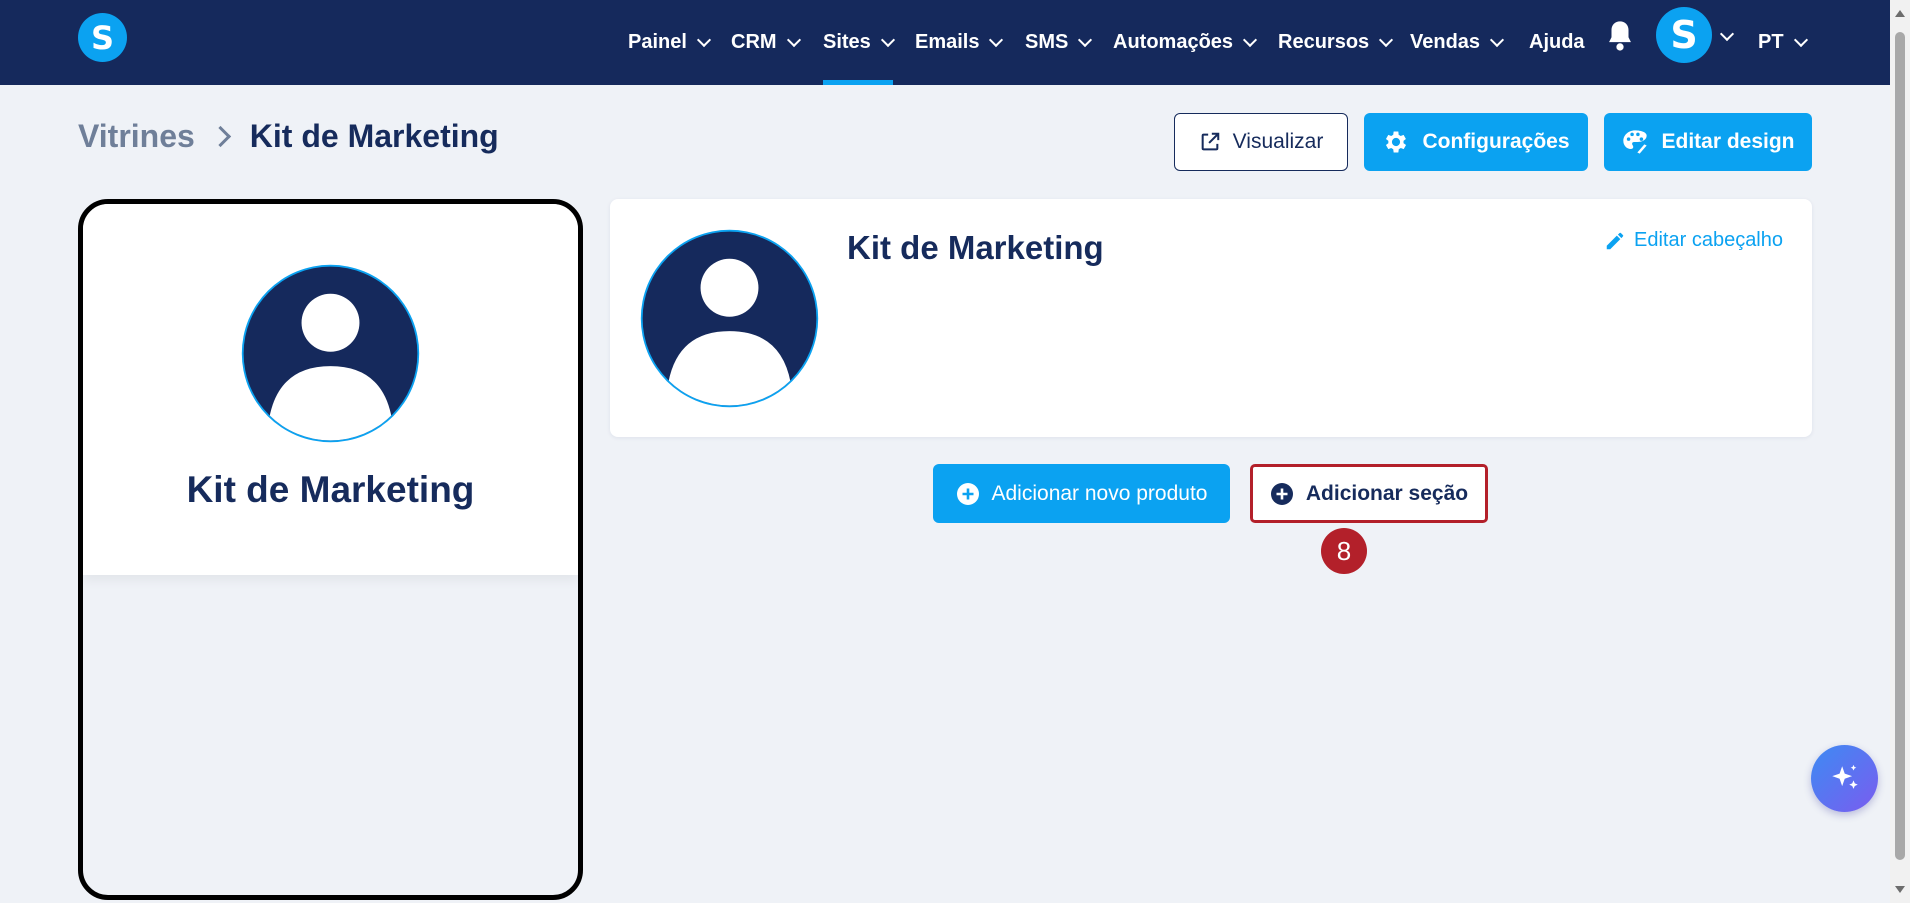 The image size is (1910, 903). Describe the element at coordinates (1728, 141) in the screenshot. I see `edit-design-button-label: Editar design` at that location.